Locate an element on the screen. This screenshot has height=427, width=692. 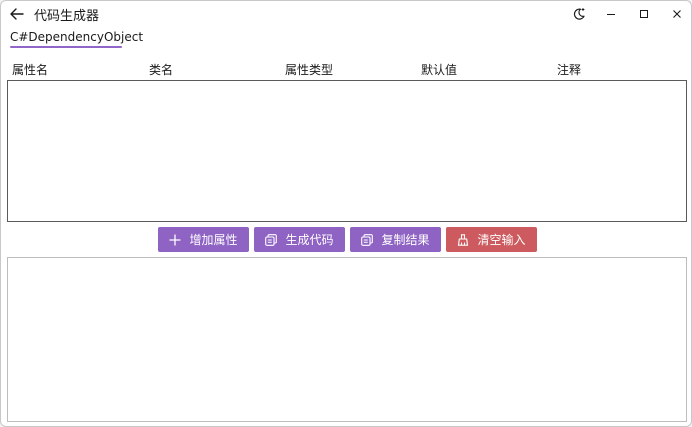
maximize-icon is located at coordinates (644, 14).